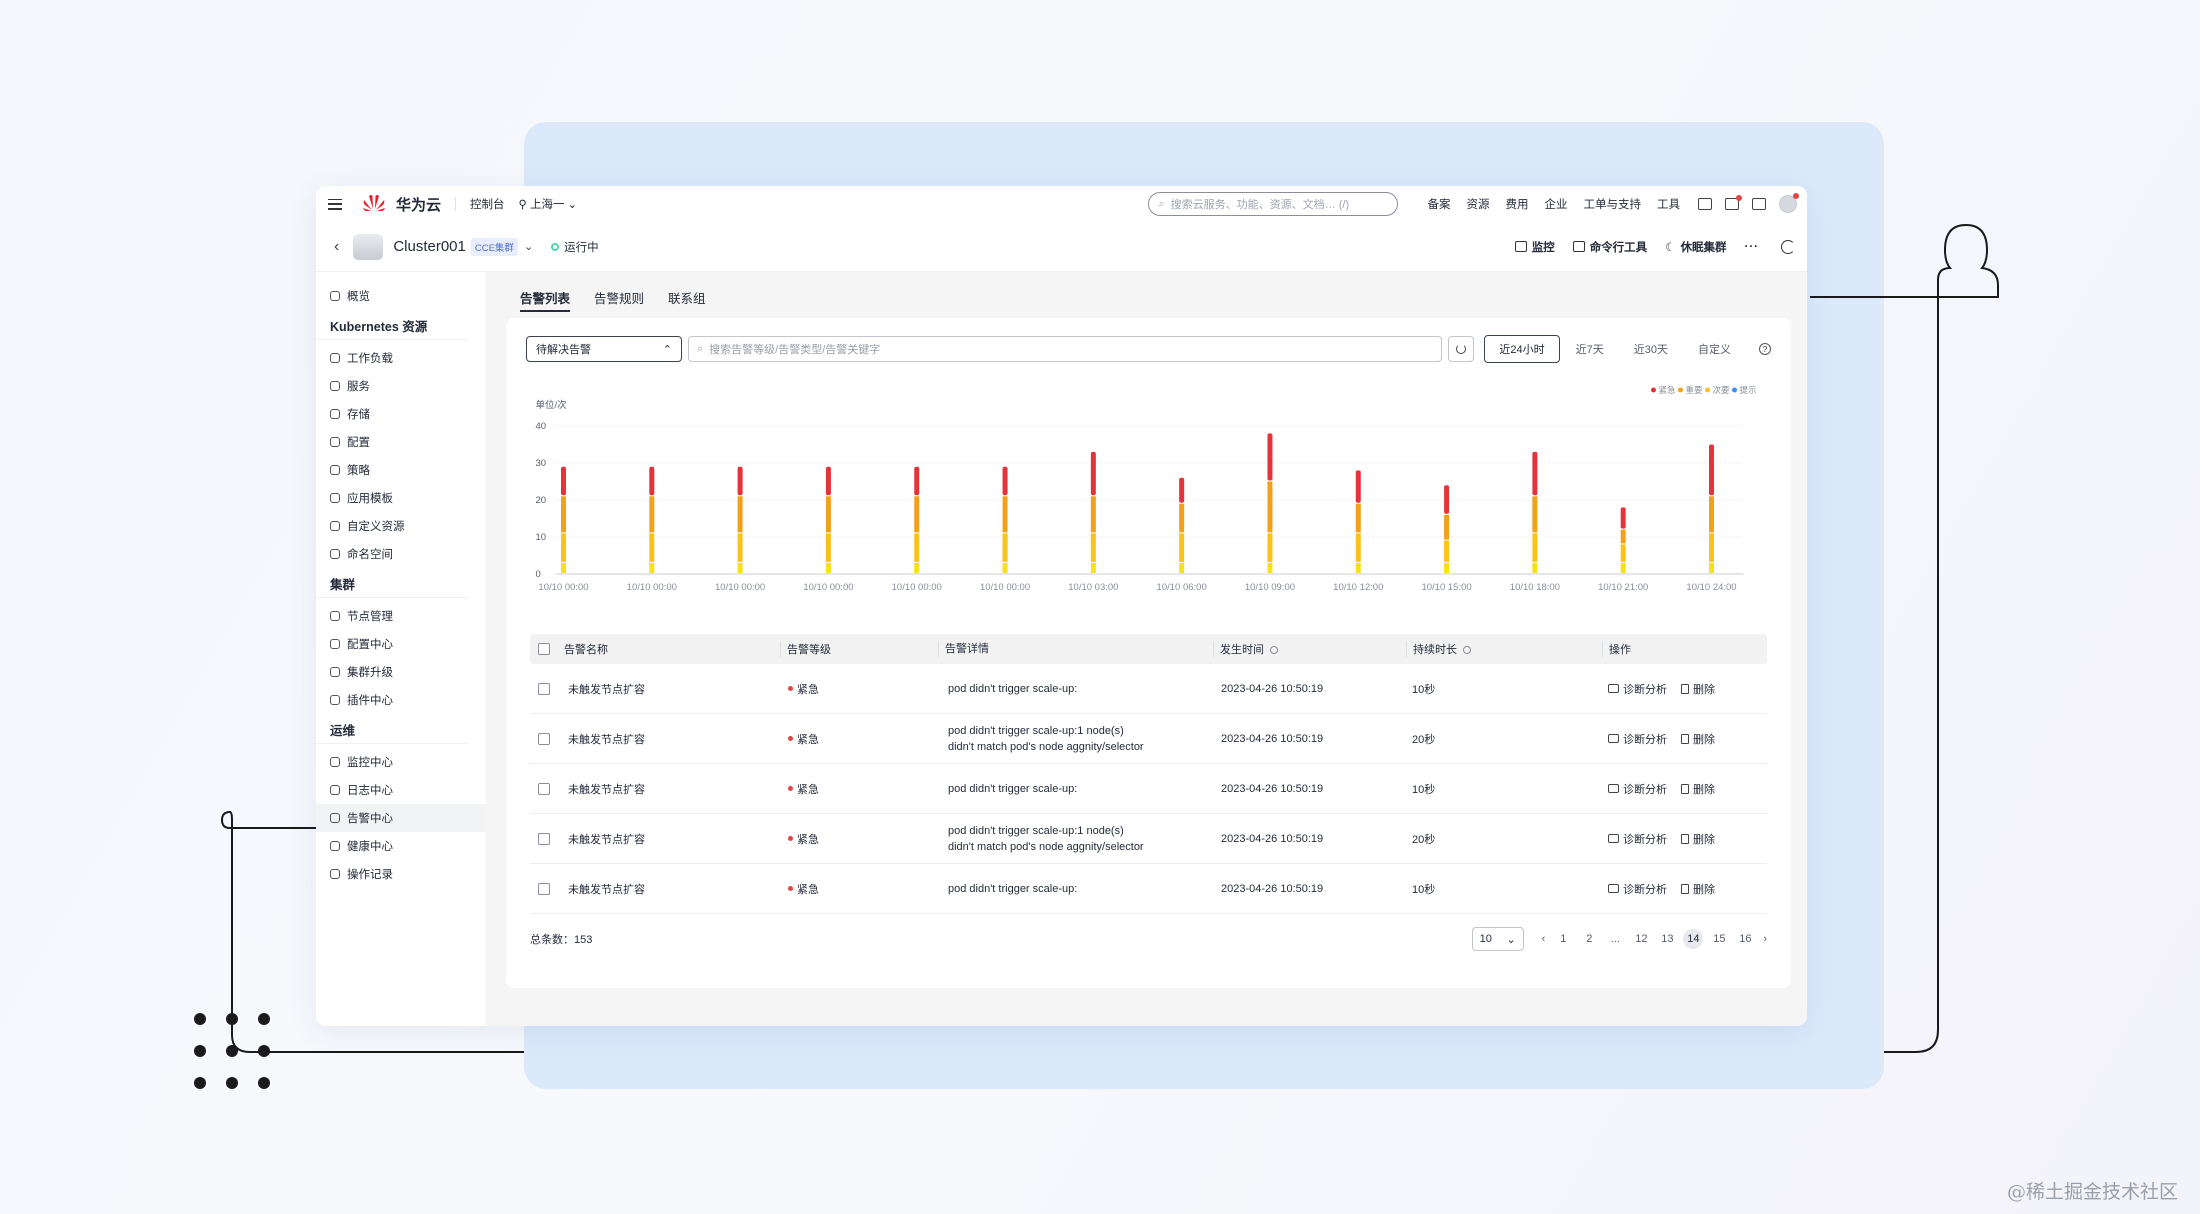  Describe the element at coordinates (401, 414) in the screenshot. I see `sidebar-item-storage: 存储` at that location.